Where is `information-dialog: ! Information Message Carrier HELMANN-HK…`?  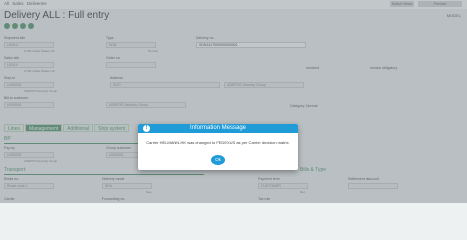
information-dialog: ! Information Message Carrier HELMANN-HK… is located at coordinates (218, 147).